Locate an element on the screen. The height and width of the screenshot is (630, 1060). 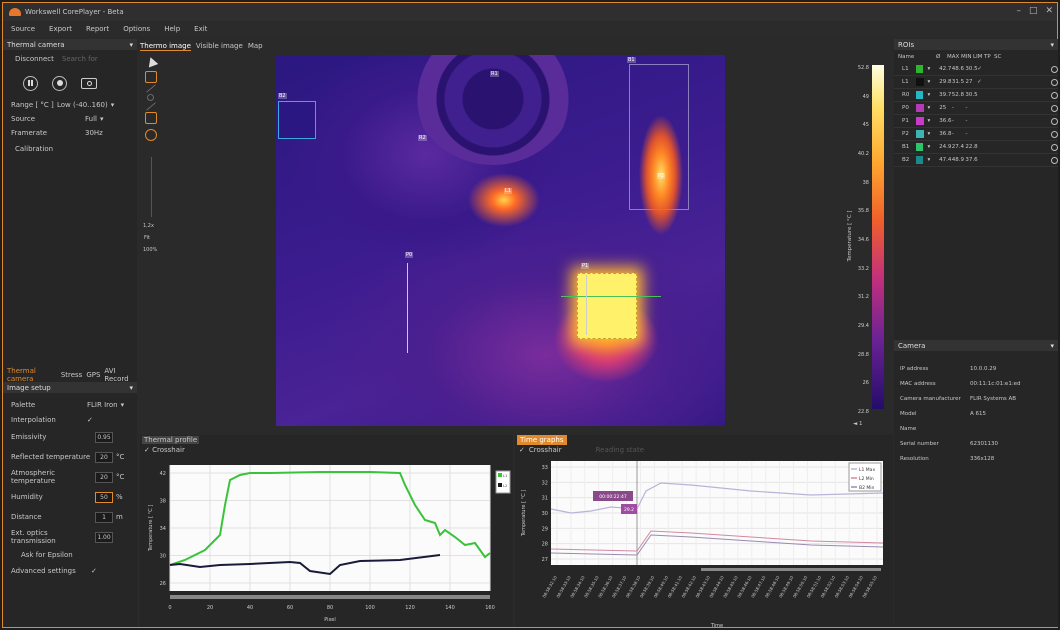
tab-map: Map is located at coordinates (255, 46).